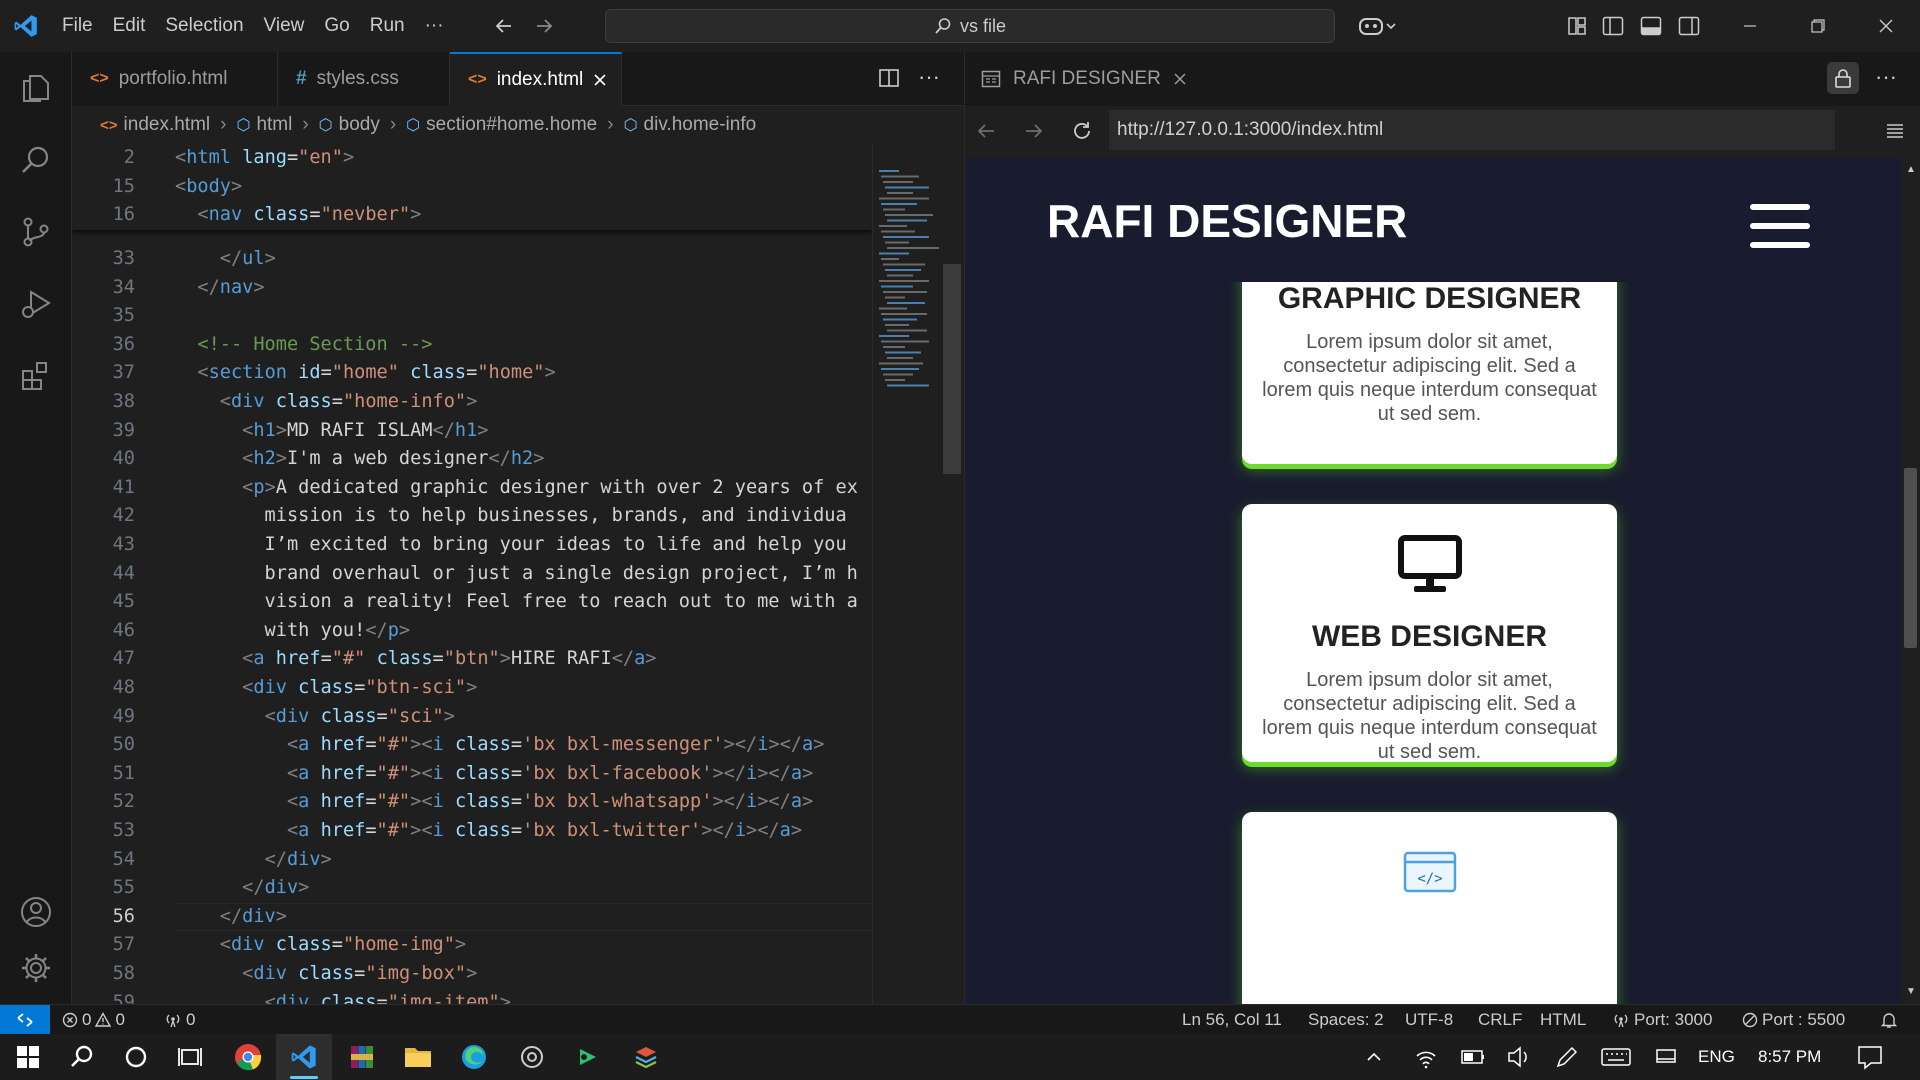 The width and height of the screenshot is (1920, 1080). I want to click on breadcrumb-item: html, so click(274, 125).